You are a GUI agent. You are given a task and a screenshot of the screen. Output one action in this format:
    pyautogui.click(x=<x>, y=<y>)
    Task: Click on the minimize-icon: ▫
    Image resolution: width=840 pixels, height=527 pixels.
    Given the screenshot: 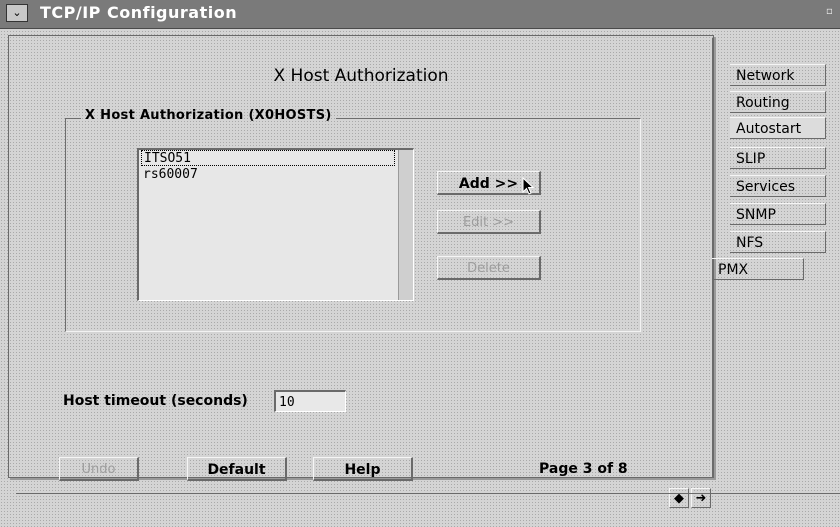 What is the action you would take?
    pyautogui.click(x=832, y=12)
    